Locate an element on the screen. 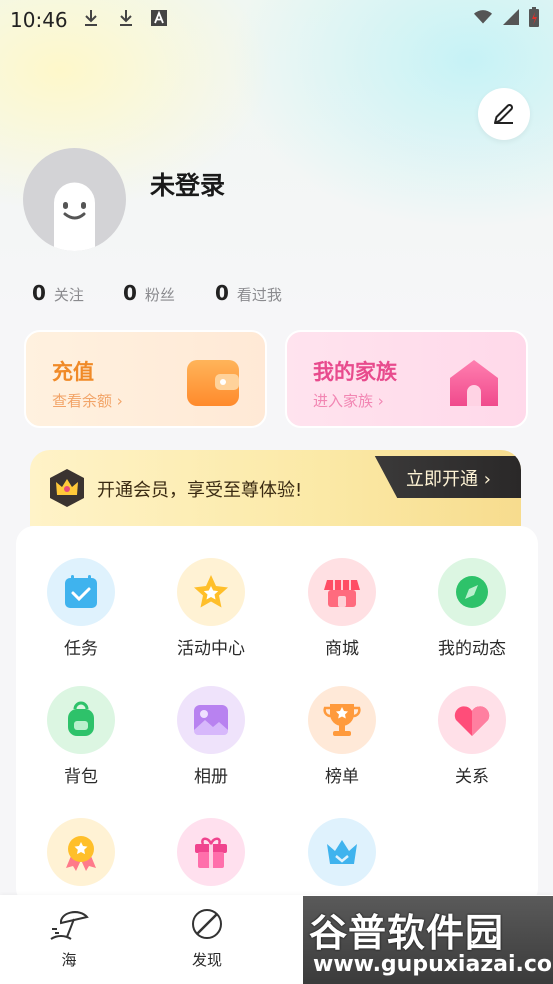 Image resolution: width=553 pixels, height=984 pixels. vip-banner: 开通会员，享受至尊体验! 立即开通 › is located at coordinates (275, 488).